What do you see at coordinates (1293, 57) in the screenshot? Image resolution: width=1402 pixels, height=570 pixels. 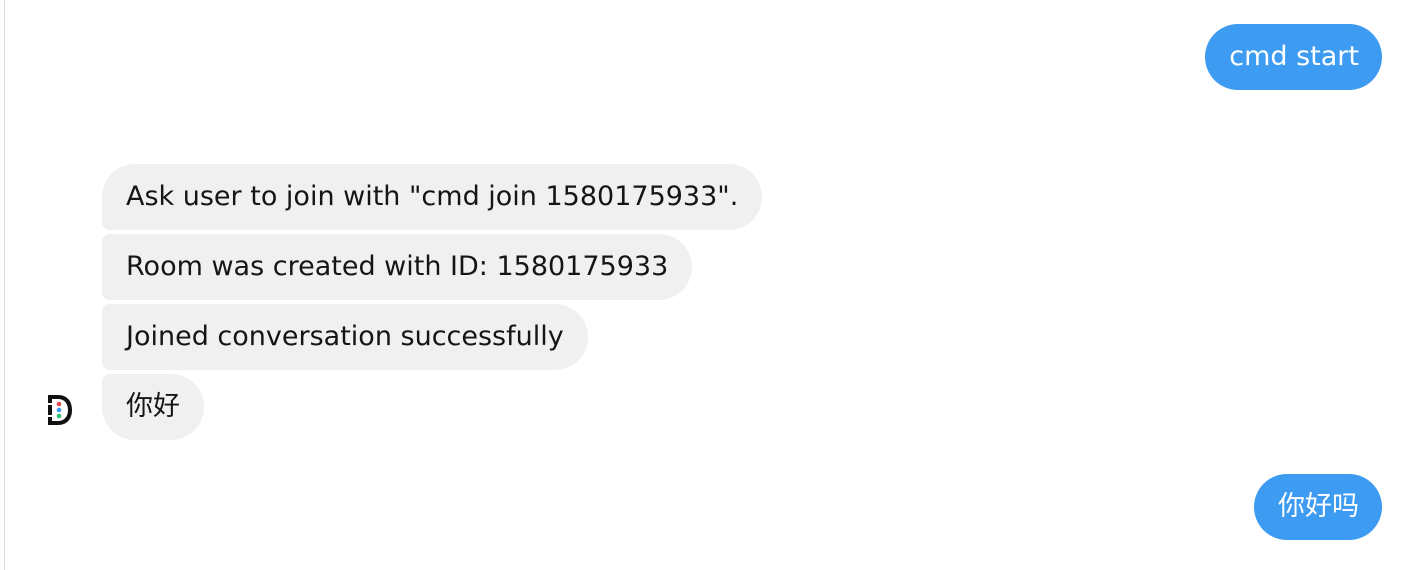 I see `outgoing-message-bubble: cmd start` at bounding box center [1293, 57].